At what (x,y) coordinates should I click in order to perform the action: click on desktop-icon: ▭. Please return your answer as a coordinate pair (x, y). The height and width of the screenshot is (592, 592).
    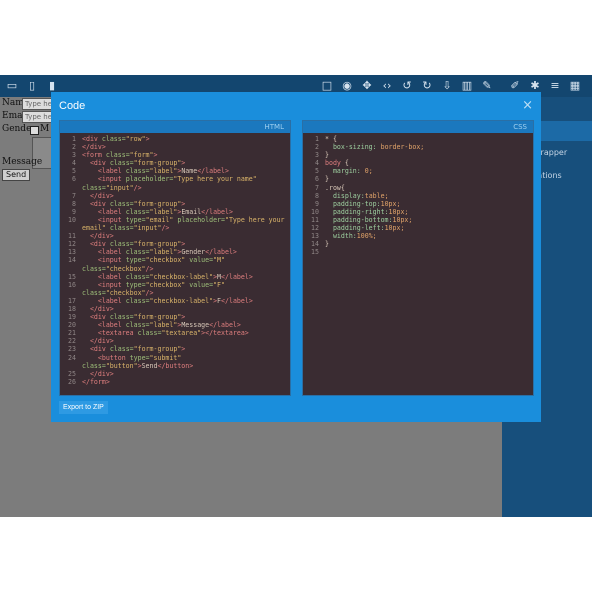
    Looking at the image, I should click on (12, 86).